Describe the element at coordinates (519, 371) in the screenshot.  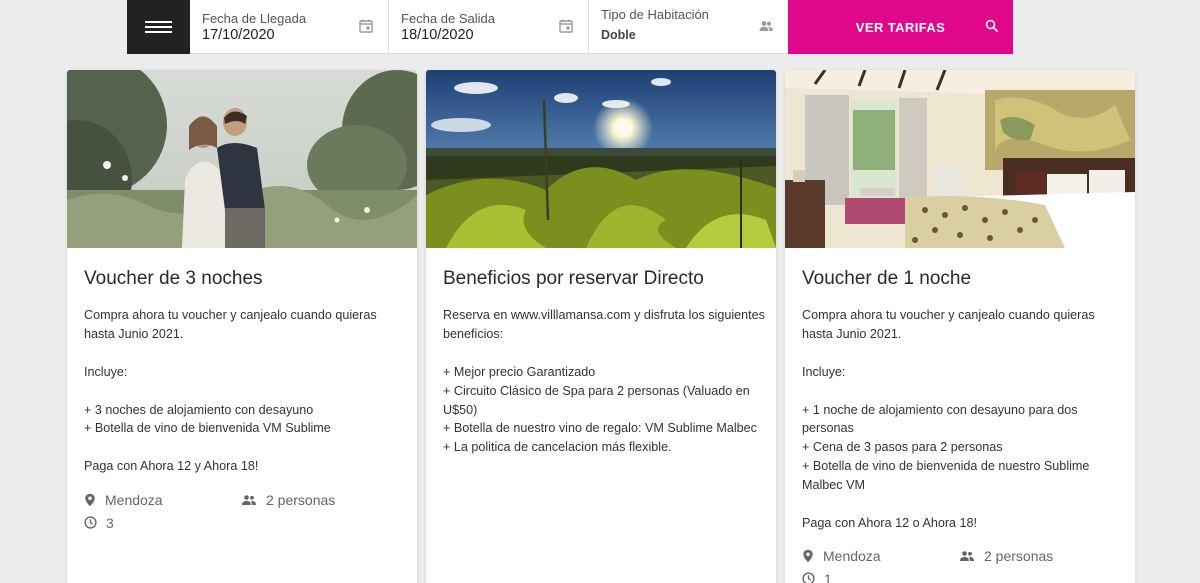
I see `description-line: + Mejor precio Garantizado` at that location.